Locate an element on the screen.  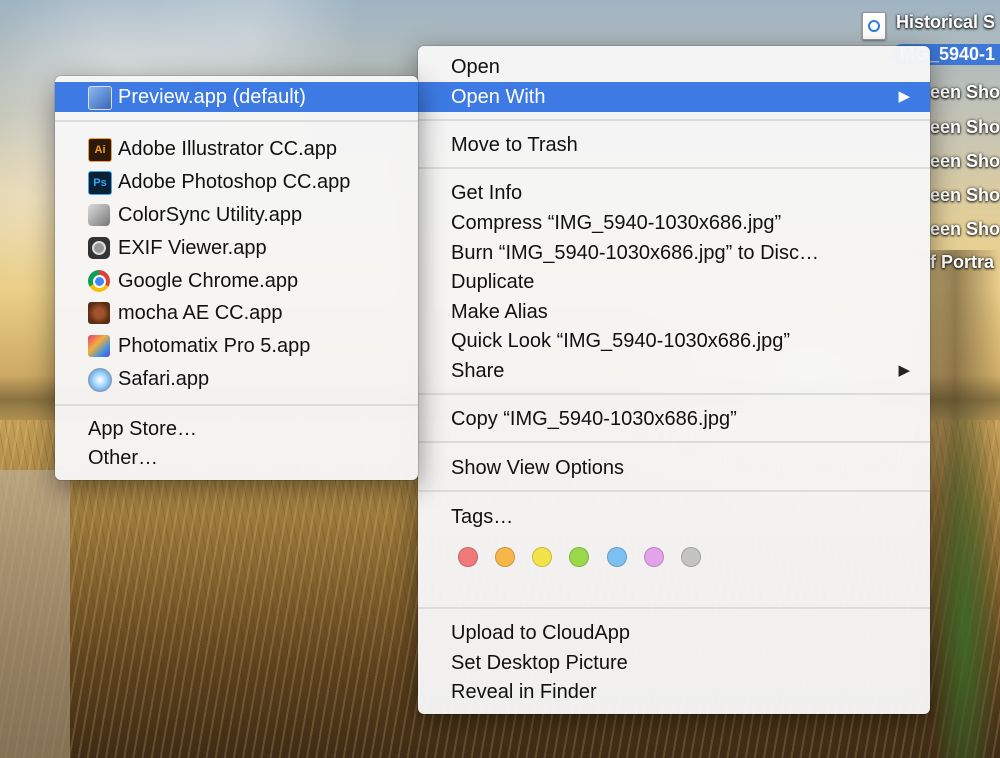
menu-item-upload-cloudapp: Upload to CloudApp is located at coordinates (674, 633).